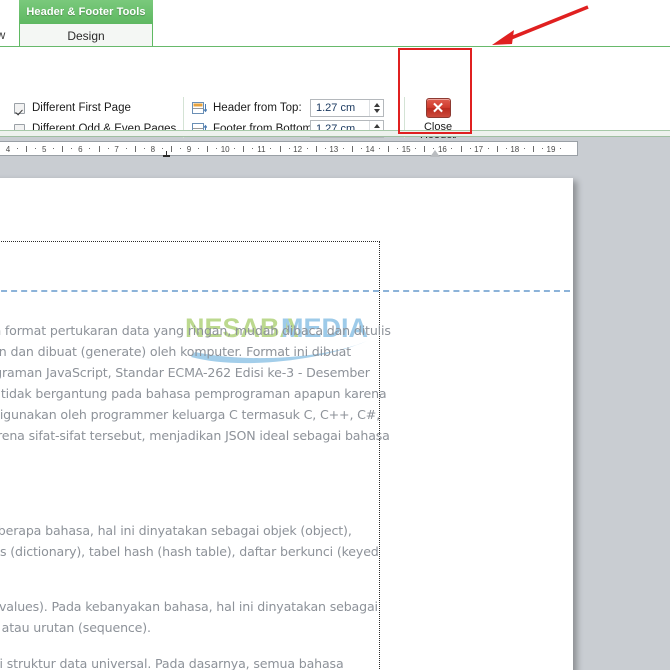 The image size is (670, 670). I want to click on contextual-tab-title: Header & Footer Tools, so click(86, 12).